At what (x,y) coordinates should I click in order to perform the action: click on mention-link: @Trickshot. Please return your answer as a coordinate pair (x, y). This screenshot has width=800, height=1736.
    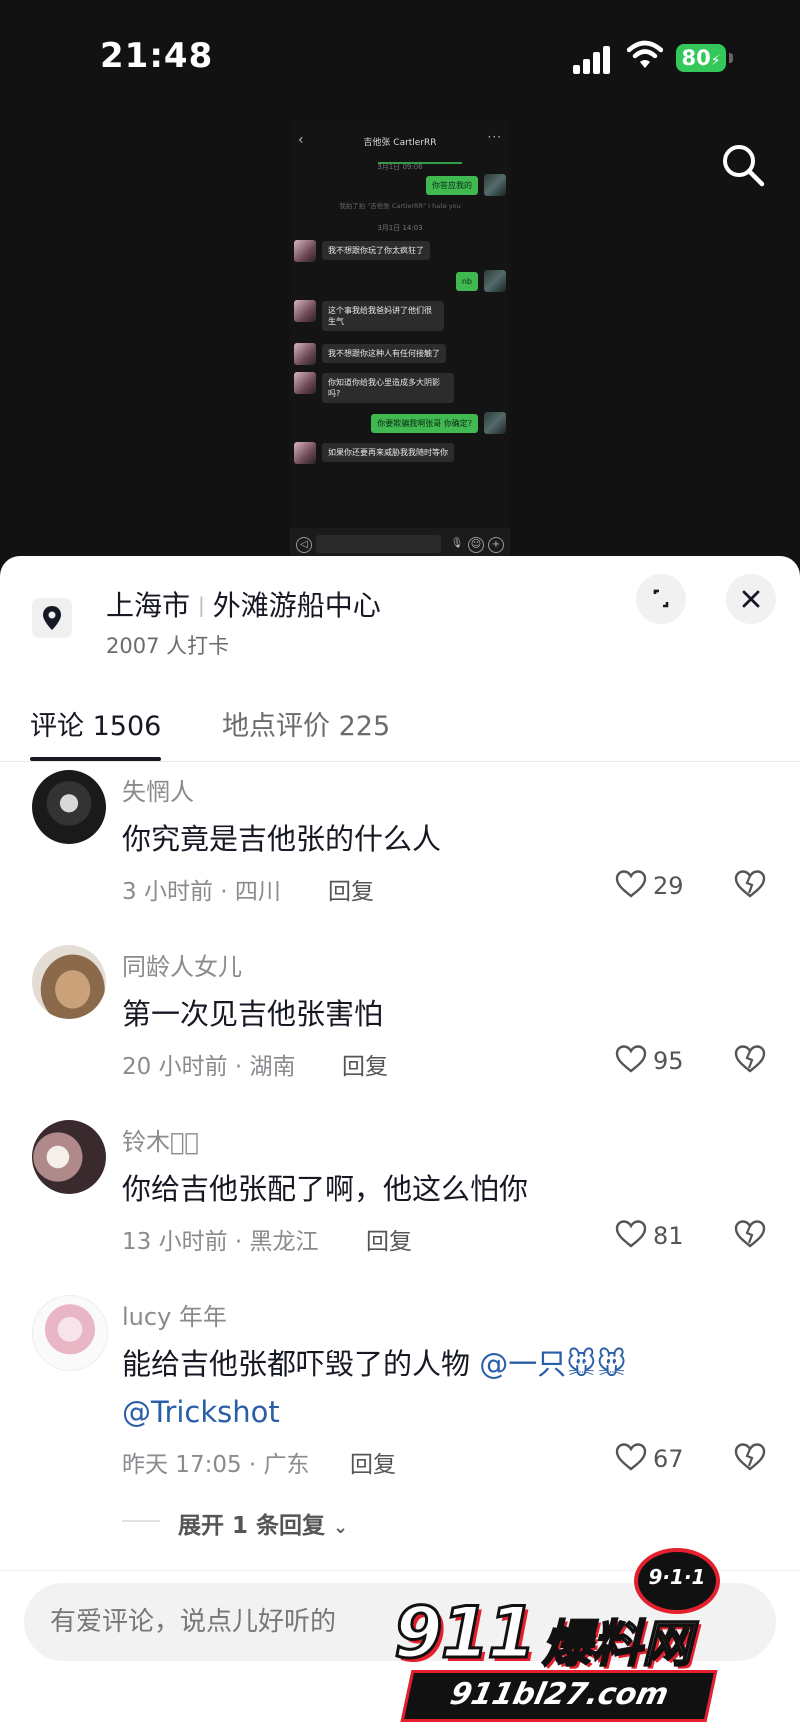
    Looking at the image, I should click on (201, 1412).